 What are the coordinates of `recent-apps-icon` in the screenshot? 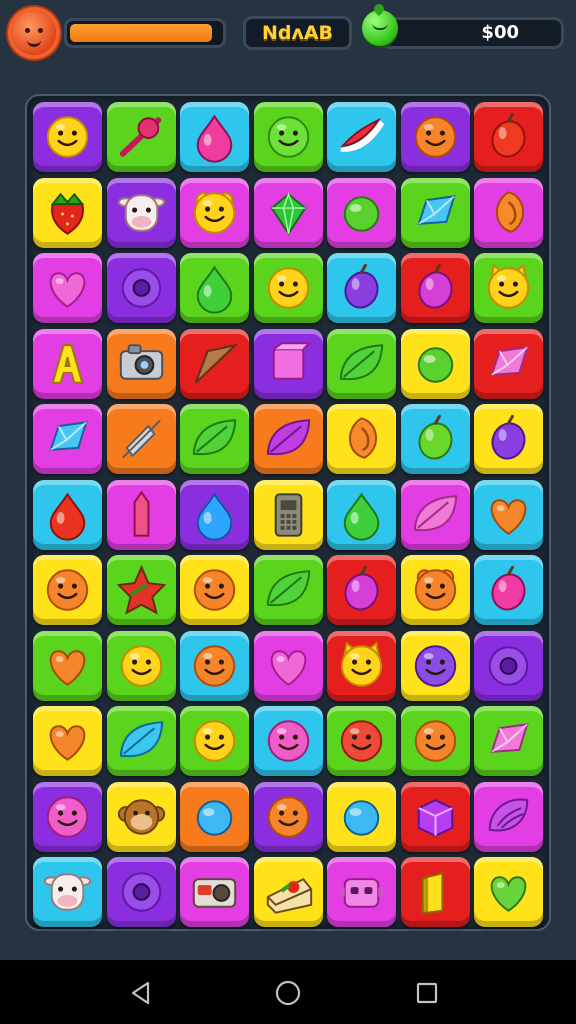 It's located at (427, 993).